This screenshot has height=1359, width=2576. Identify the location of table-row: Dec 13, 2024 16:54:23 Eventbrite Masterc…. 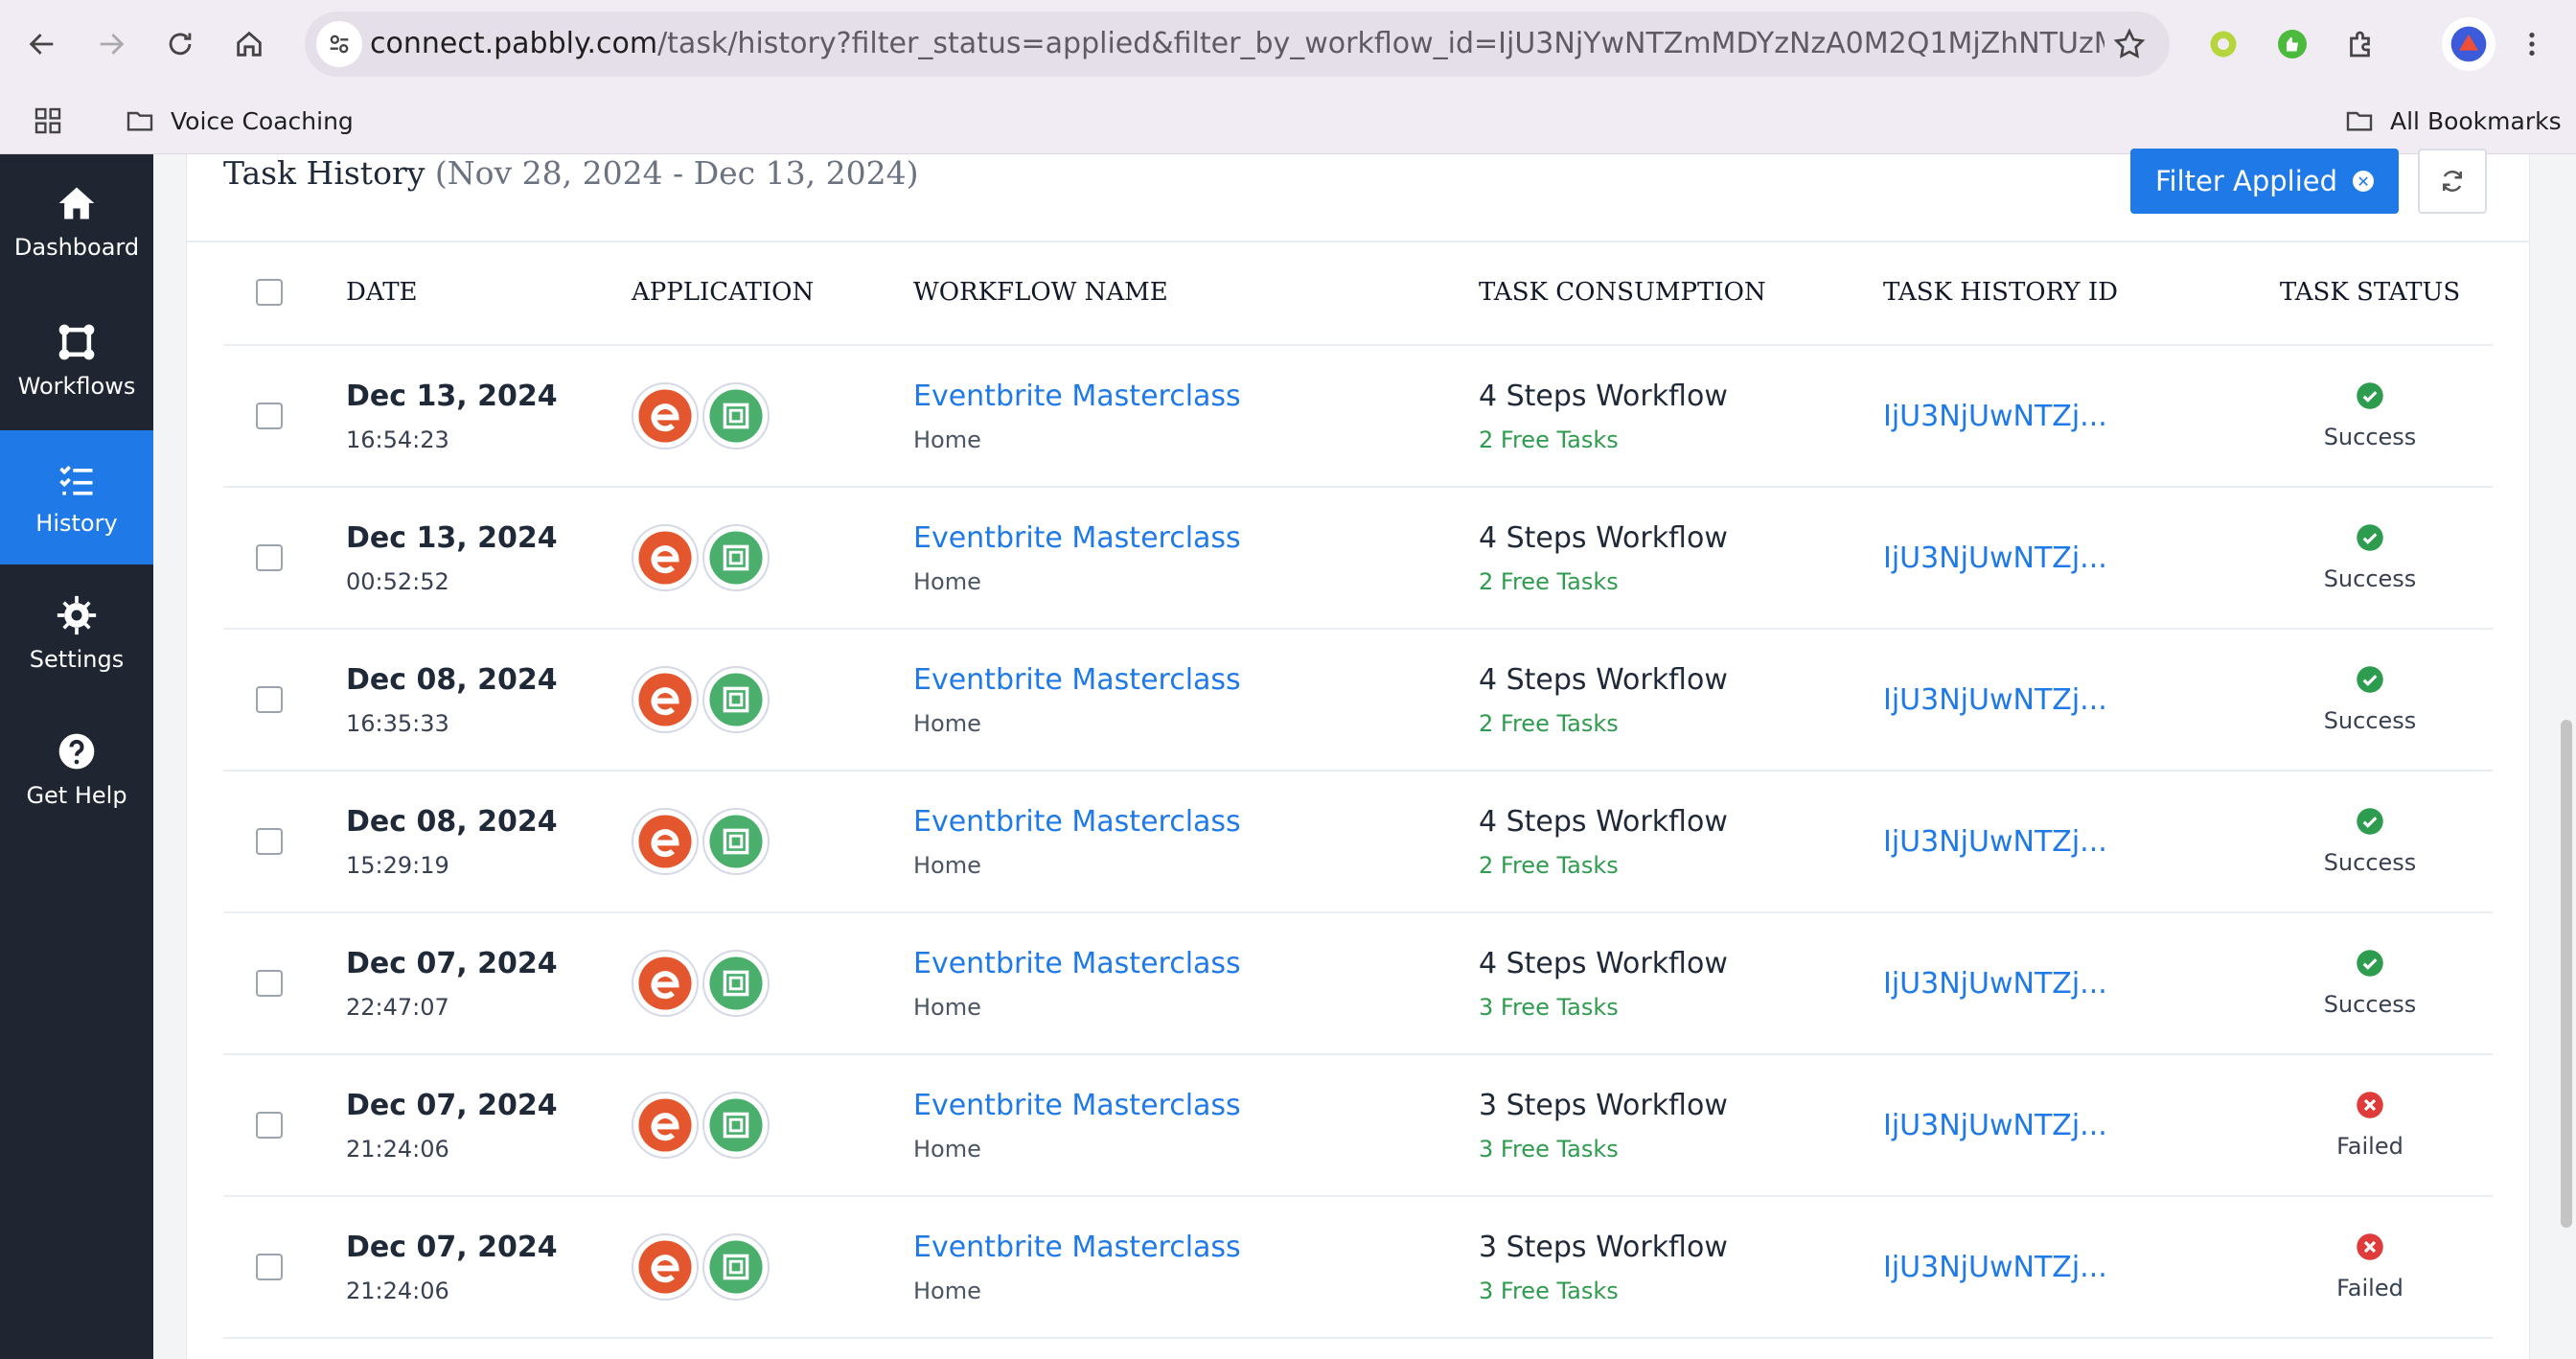
(1358, 416).